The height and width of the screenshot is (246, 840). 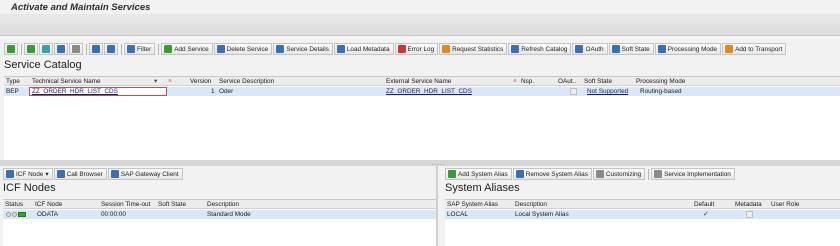 What do you see at coordinates (280, 49) in the screenshot?
I see `details-icon` at bounding box center [280, 49].